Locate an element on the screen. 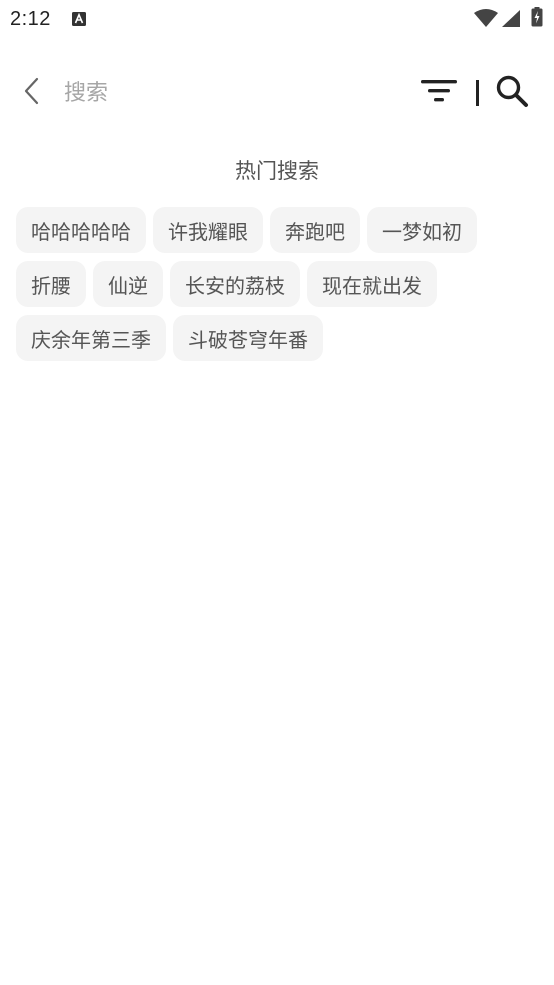 Image resolution: width=554 pixels, height=985 pixels. filter-icon is located at coordinates (439, 93).